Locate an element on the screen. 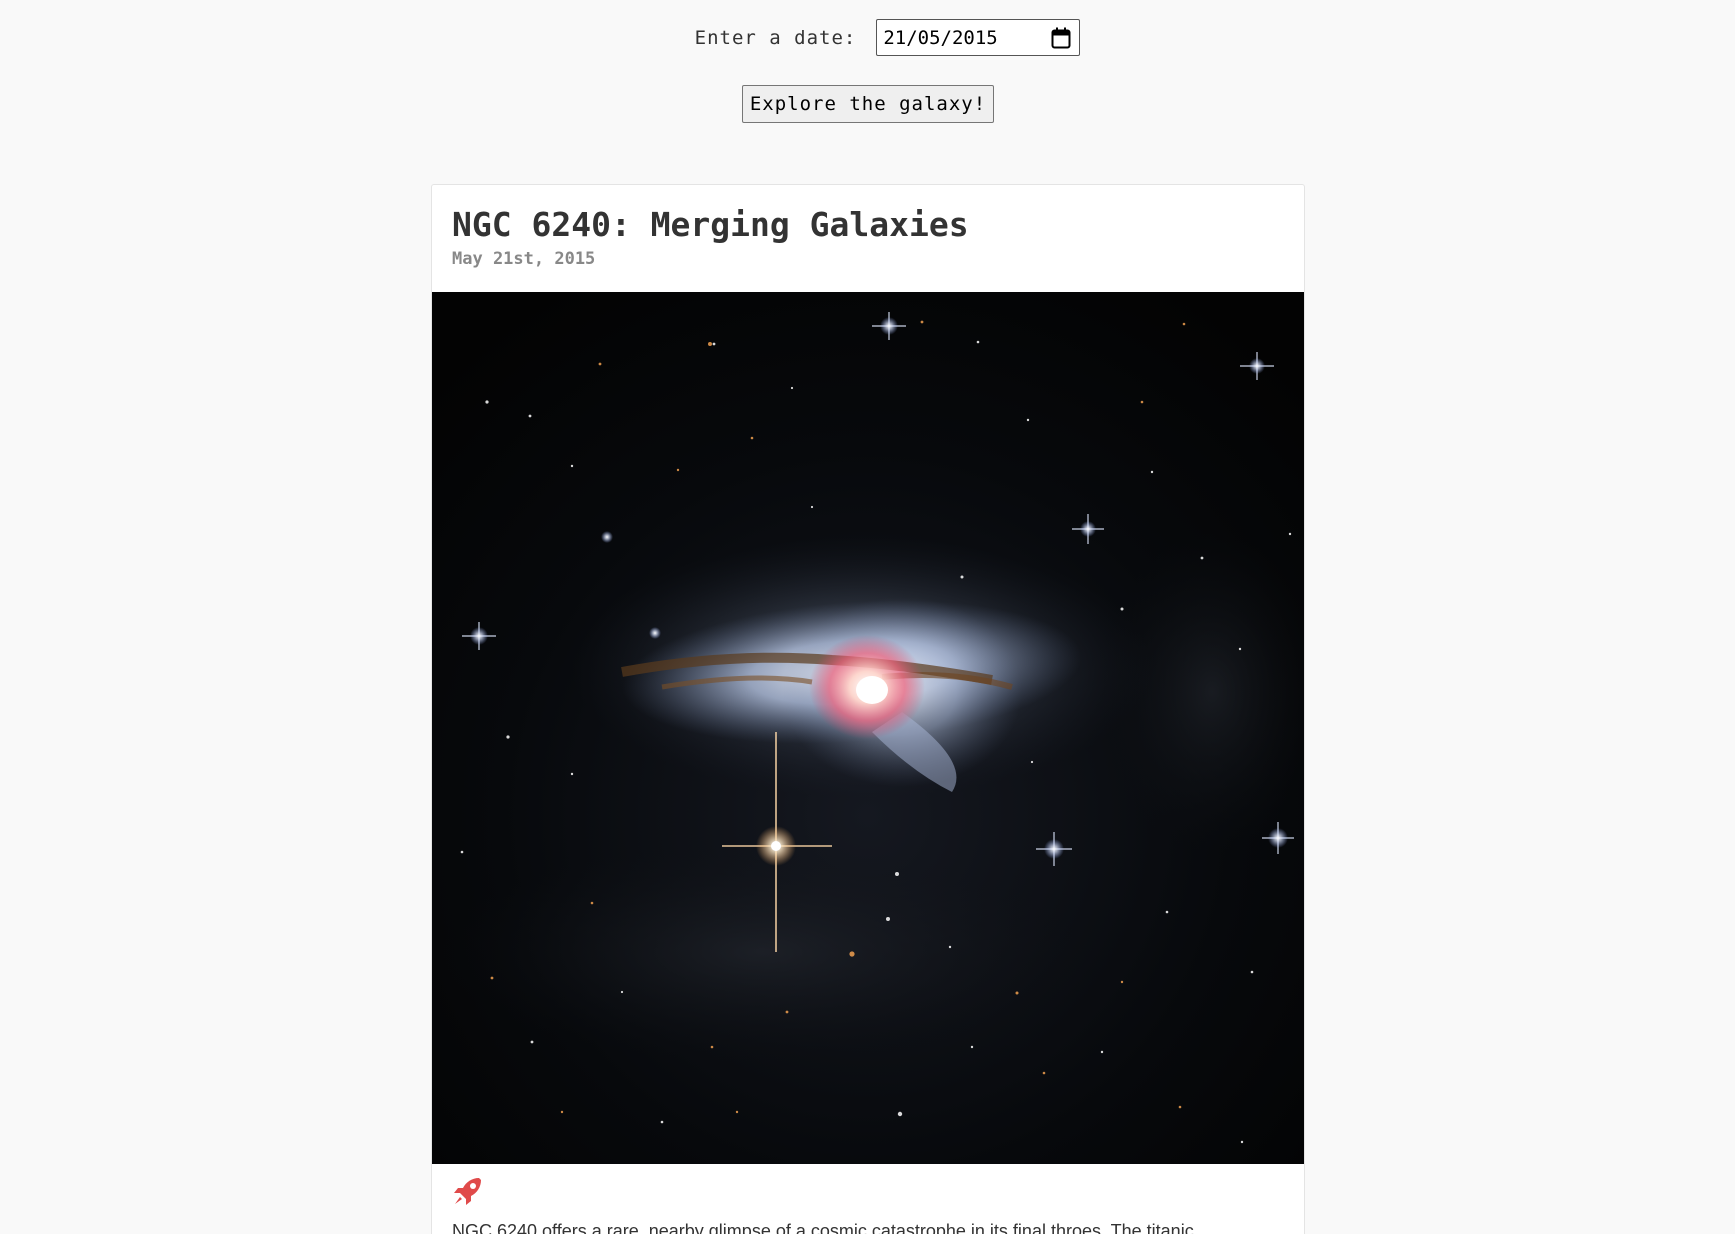 The width and height of the screenshot is (1735, 1234). date-form: Enter a date: 21/05/2015 is located at coordinates (867, 37).